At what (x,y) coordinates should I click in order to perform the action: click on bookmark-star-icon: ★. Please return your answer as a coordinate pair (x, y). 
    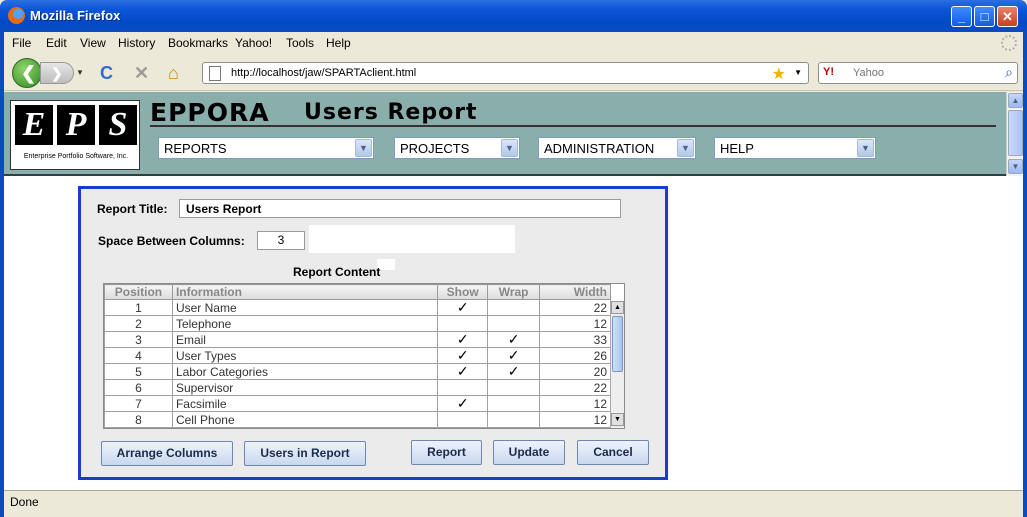
    Looking at the image, I should click on (779, 74).